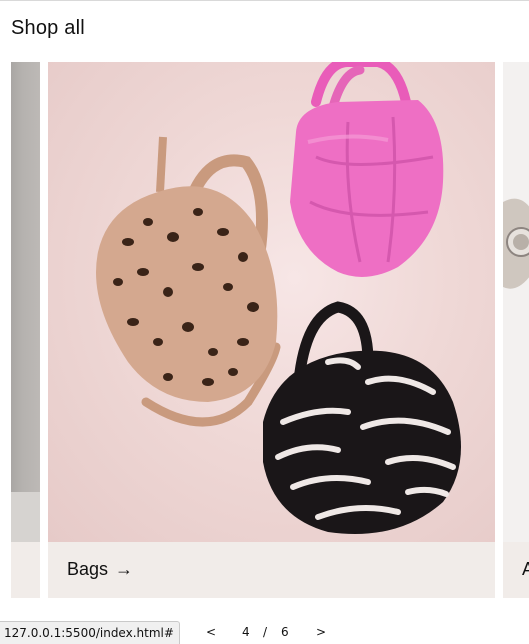 Image resolution: width=529 pixels, height=644 pixels. Describe the element at coordinates (211, 632) in the screenshot. I see `previous-page-button: <` at that location.